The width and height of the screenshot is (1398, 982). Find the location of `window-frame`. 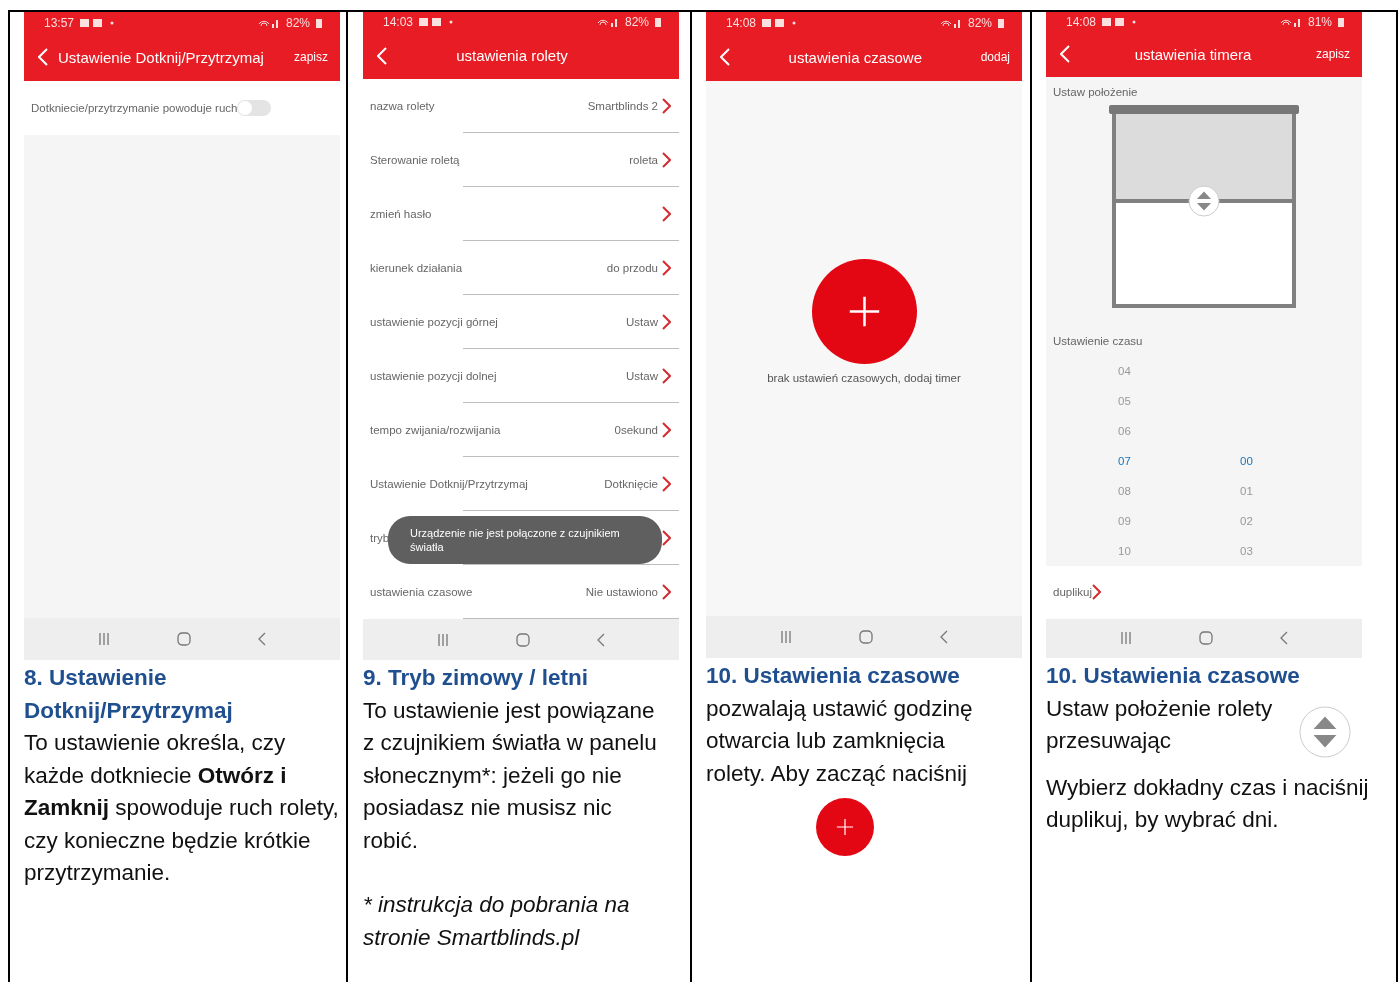

window-frame is located at coordinates (1204, 210).